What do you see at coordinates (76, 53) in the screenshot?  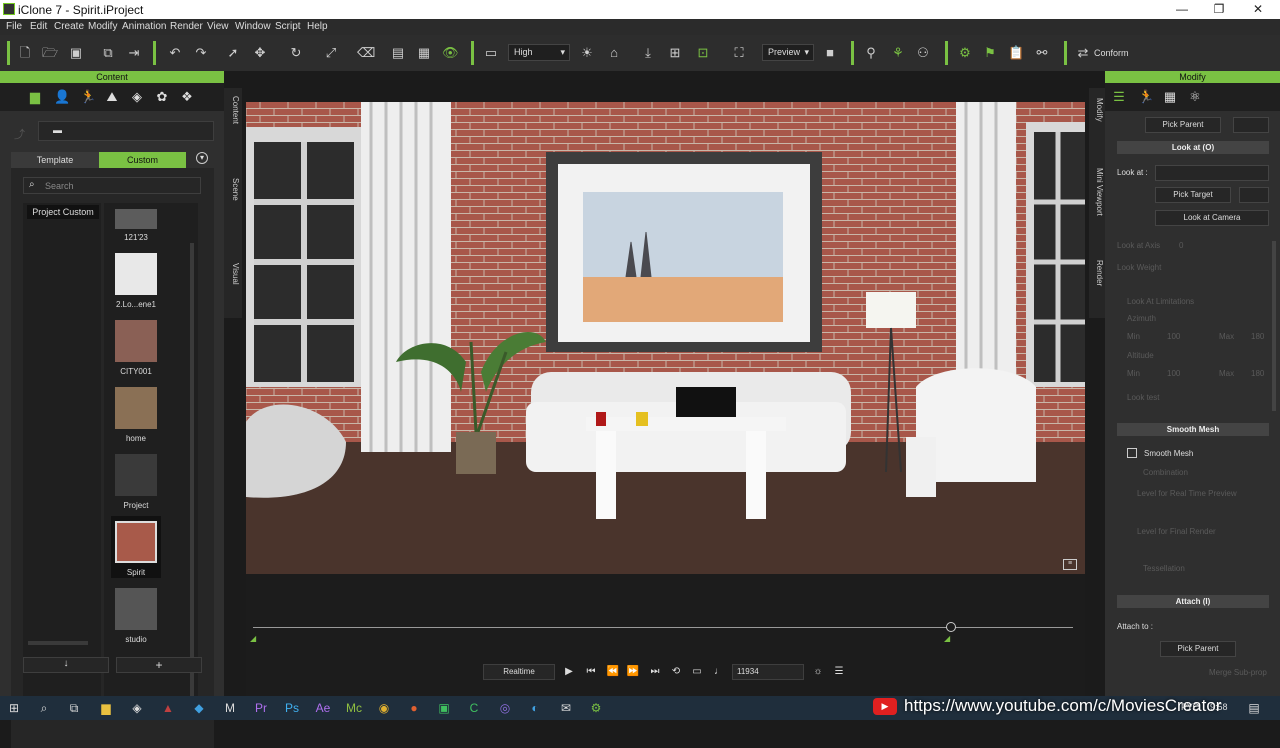 I see `save-icon: ▣` at bounding box center [76, 53].